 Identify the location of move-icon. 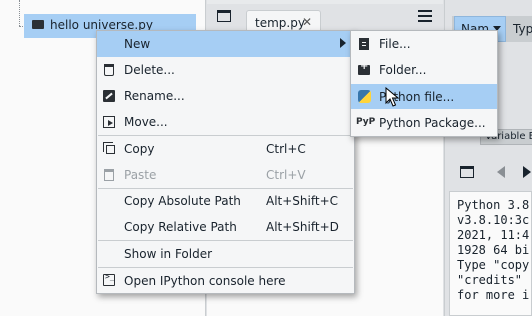
(109, 122).